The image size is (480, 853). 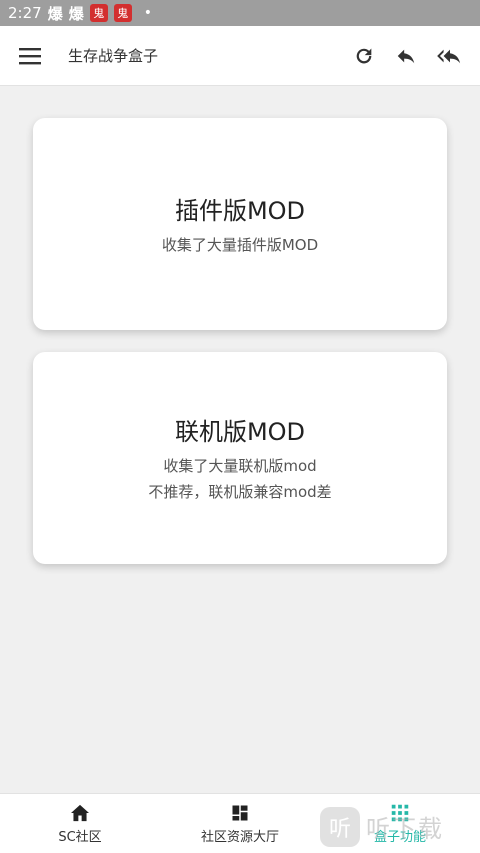 I want to click on refresh-icon, so click(x=364, y=56).